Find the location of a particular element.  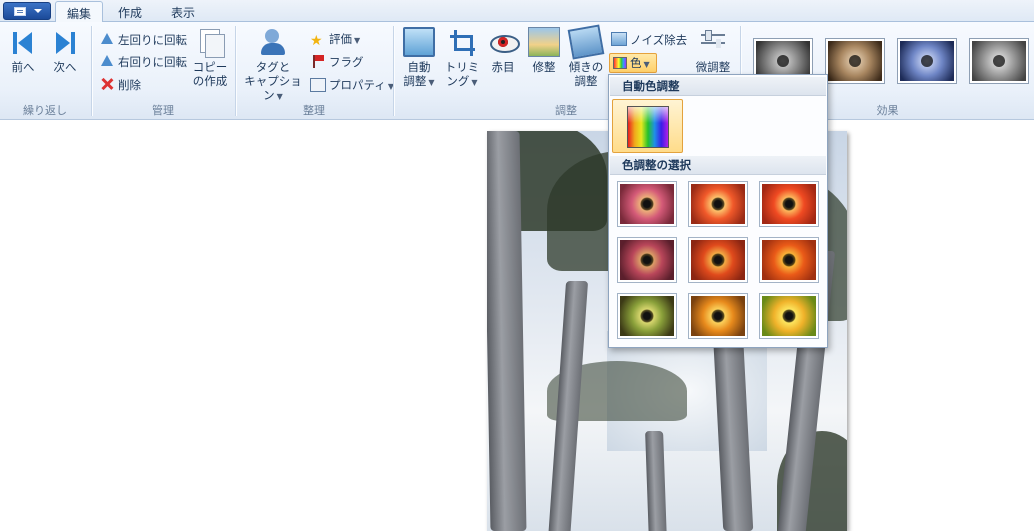

rotate-right-icon is located at coordinates (107, 61).